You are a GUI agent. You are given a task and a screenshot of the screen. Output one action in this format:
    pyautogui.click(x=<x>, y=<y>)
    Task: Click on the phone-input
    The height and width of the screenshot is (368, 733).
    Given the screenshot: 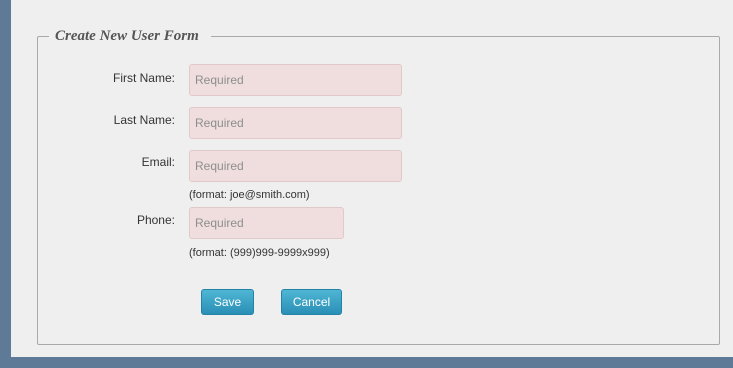 What is the action you would take?
    pyautogui.click(x=266, y=223)
    